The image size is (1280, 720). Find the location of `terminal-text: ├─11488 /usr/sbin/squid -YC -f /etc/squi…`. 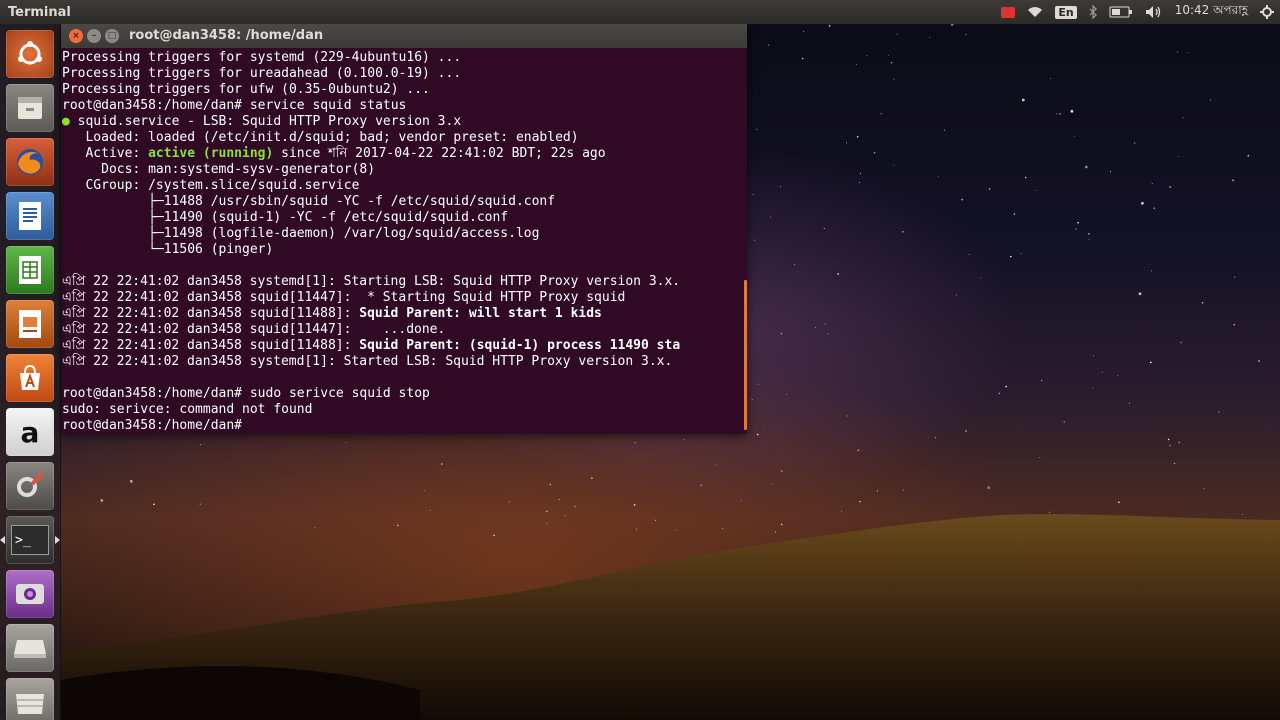

terminal-text: ├─11488 /usr/sbin/squid -YC -f /etc/squi… is located at coordinates (309, 201).